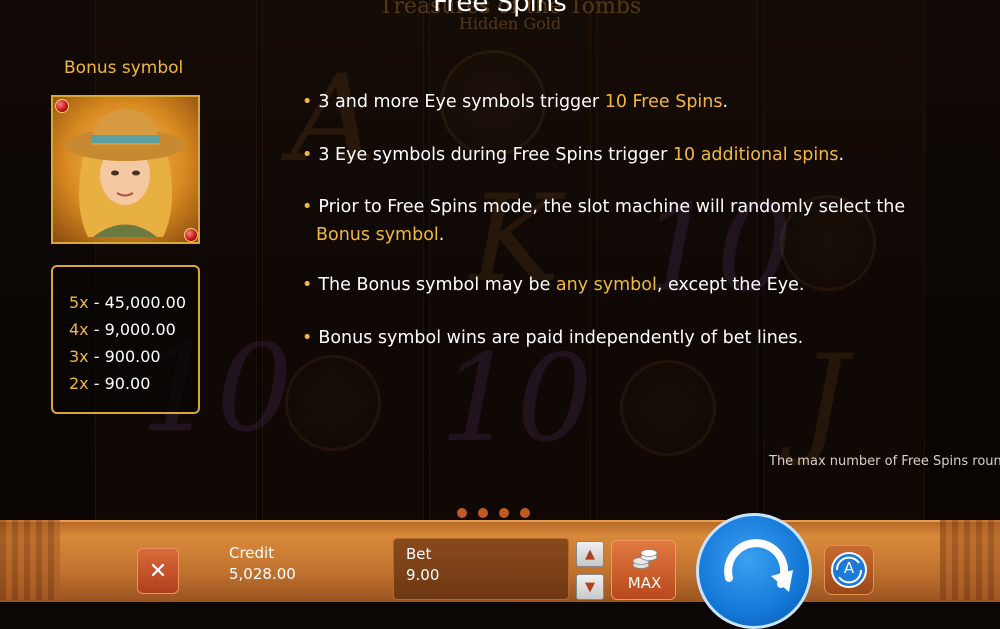 The height and width of the screenshot is (629, 1000). I want to click on max-bet-button: MAX, so click(643, 570).